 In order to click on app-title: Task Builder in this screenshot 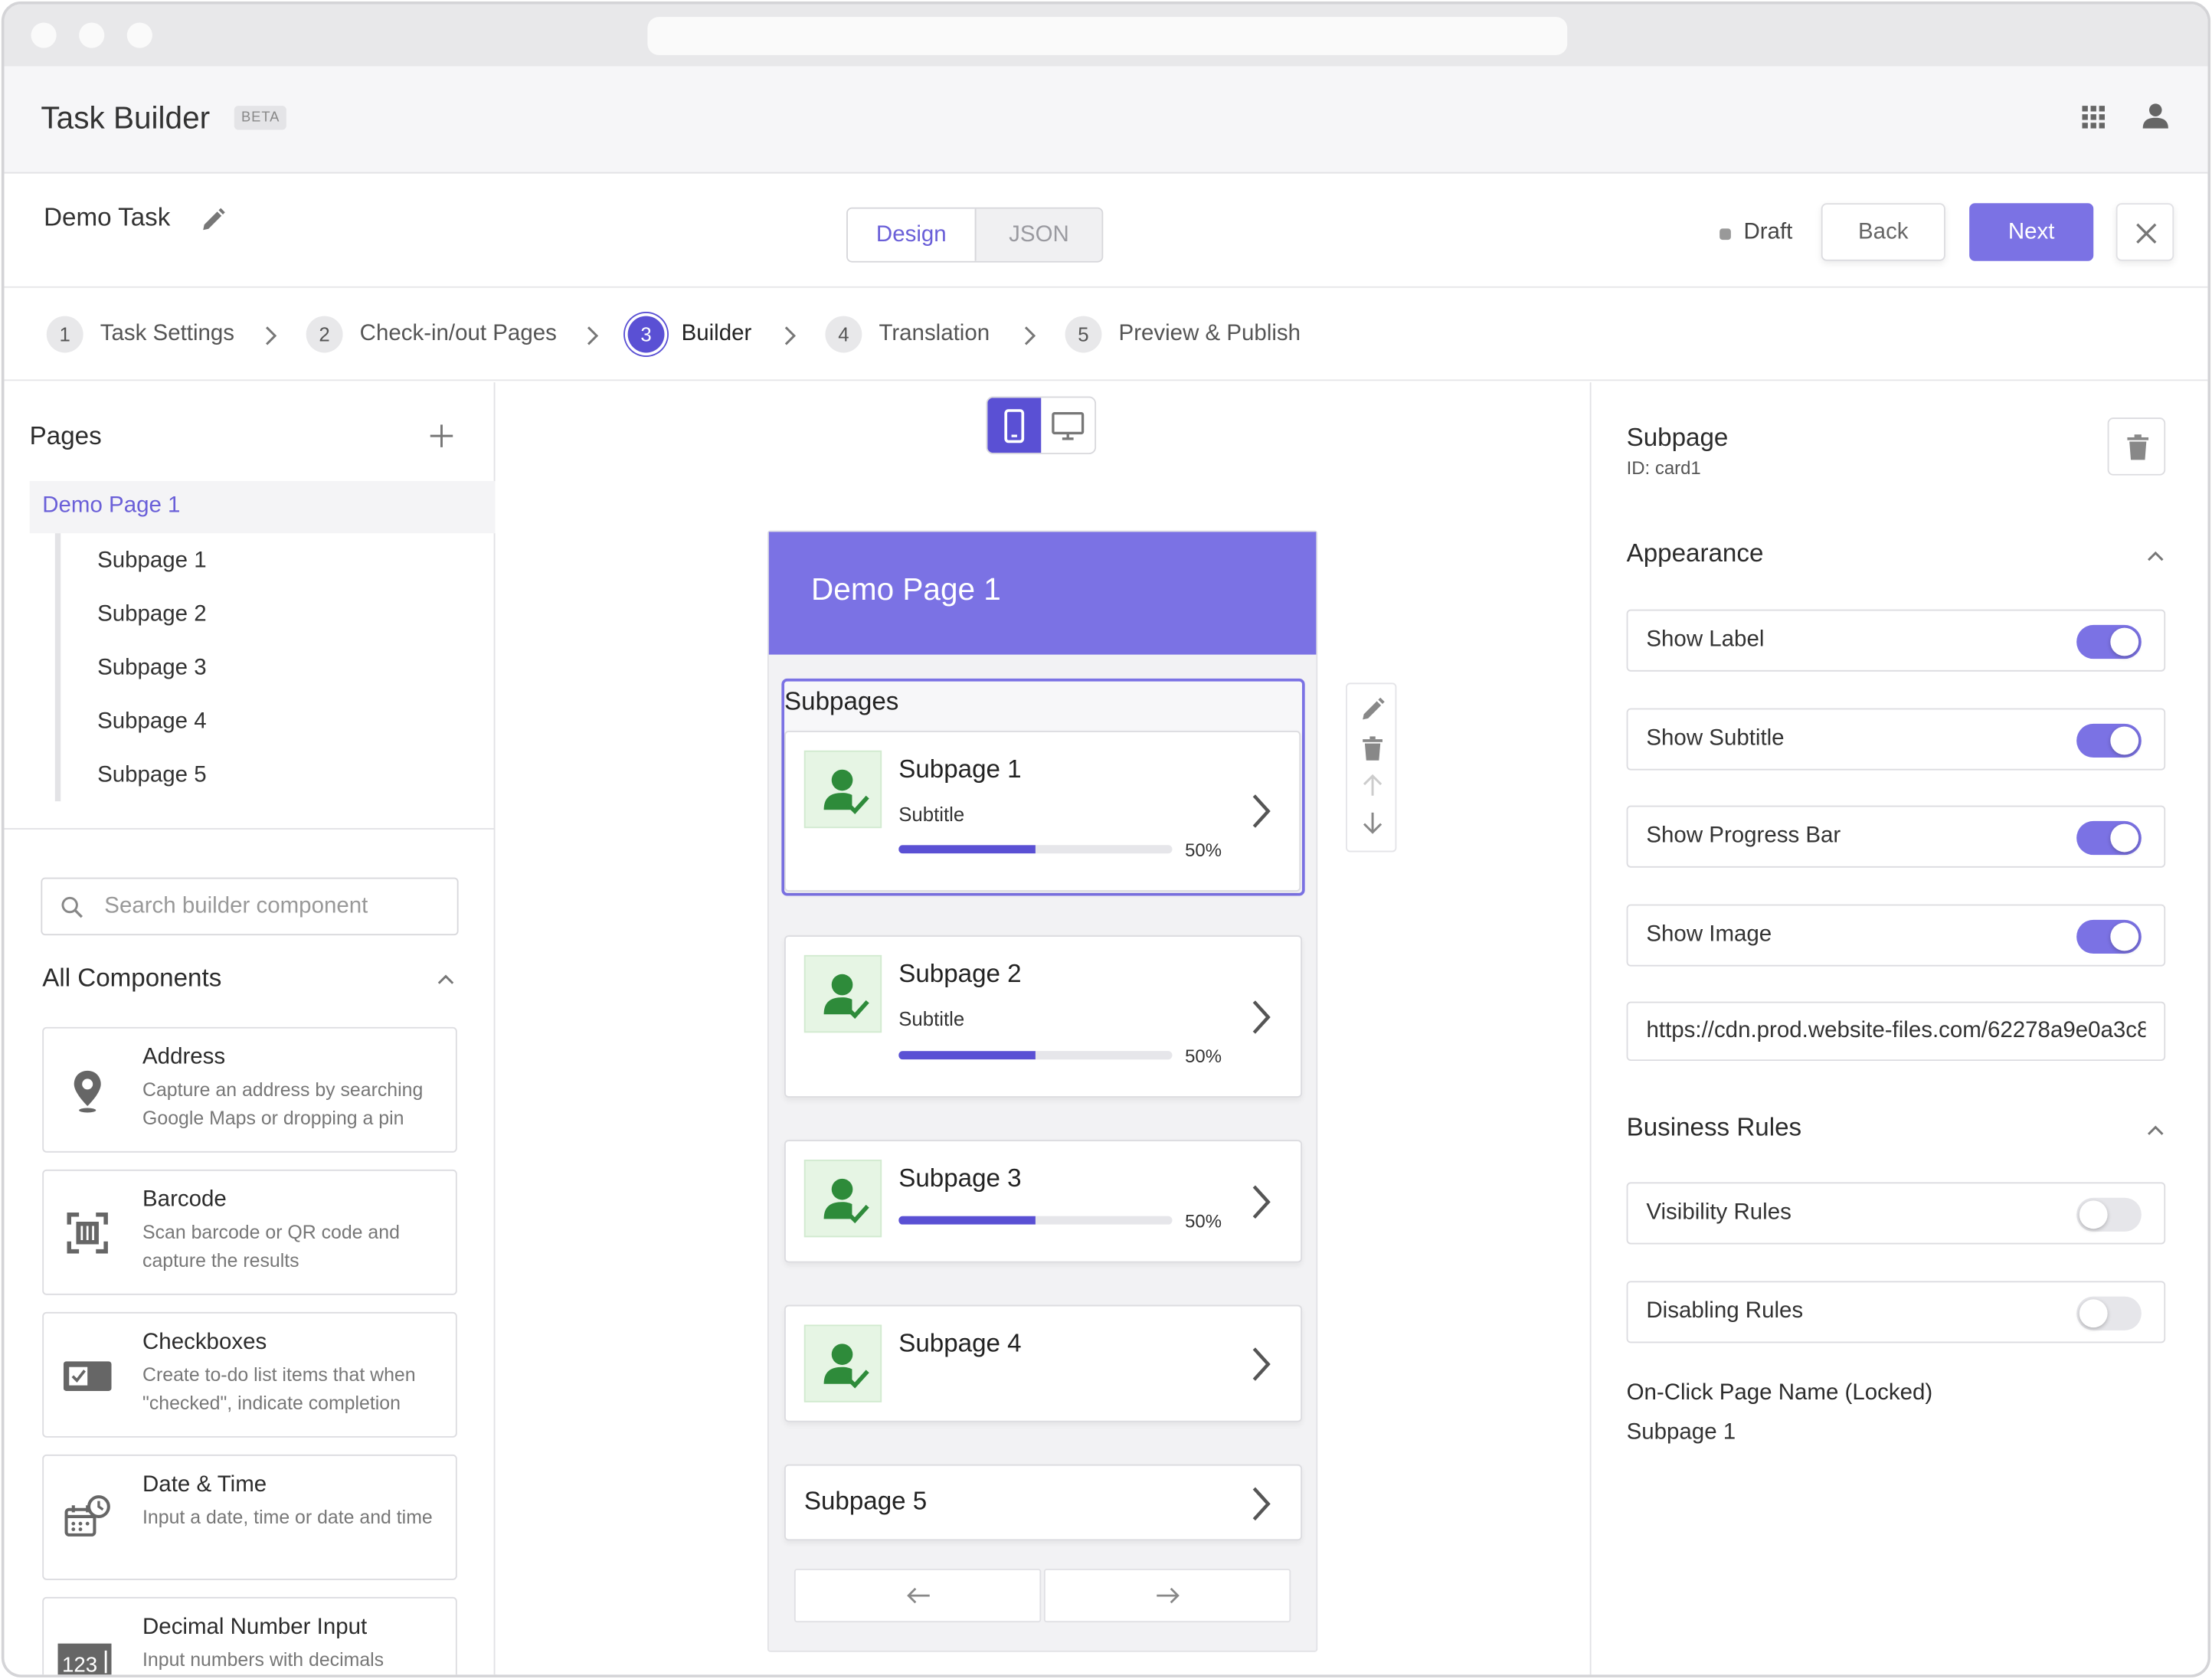, I will do `click(126, 118)`.